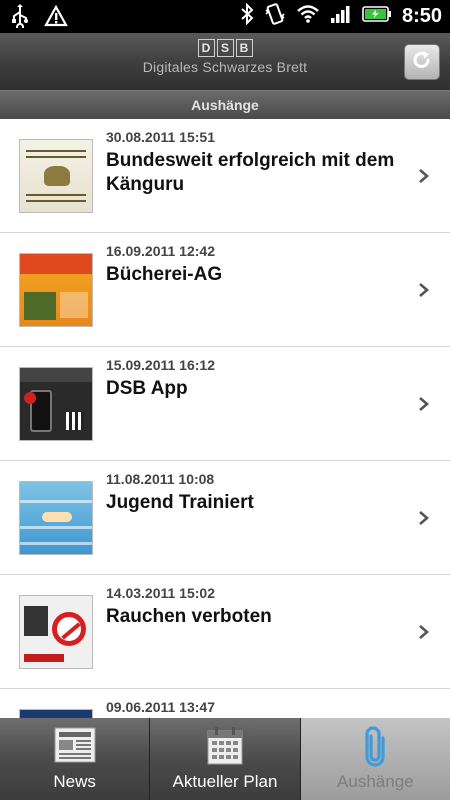  Describe the element at coordinates (180, 502) in the screenshot. I see `item-title: Jugend Trainiert` at that location.